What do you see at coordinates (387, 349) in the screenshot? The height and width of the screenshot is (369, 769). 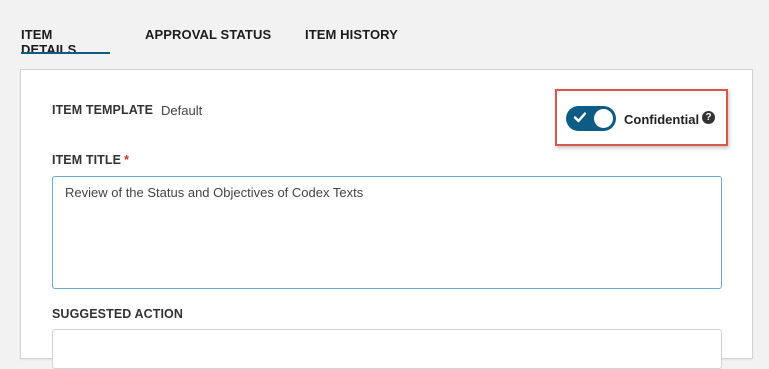 I see `suggested-action-input` at bounding box center [387, 349].